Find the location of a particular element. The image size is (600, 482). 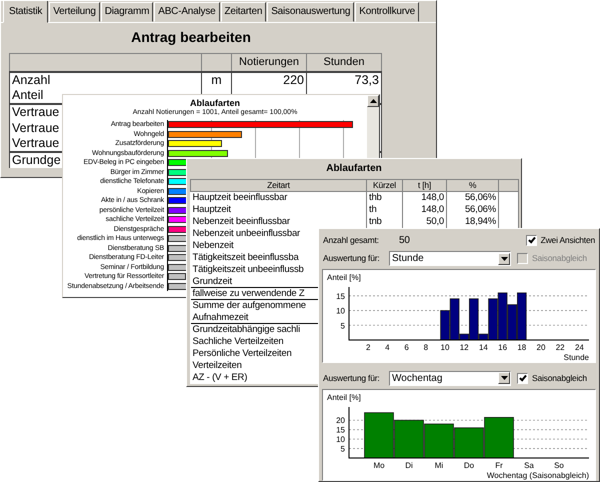

tick-label: 4 is located at coordinates (387, 347).